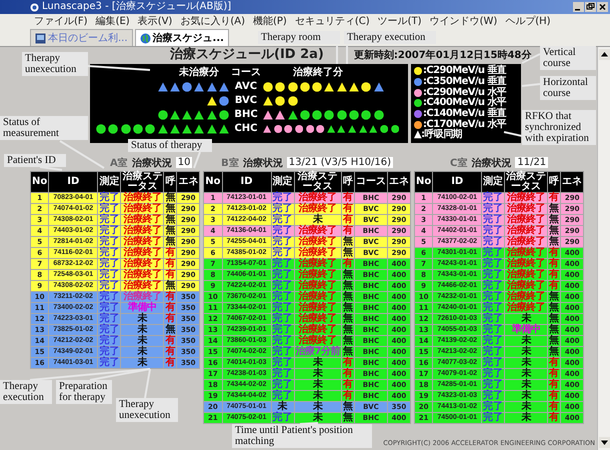  I want to click on callout-label: Preparation for therapy, so click(84, 392).